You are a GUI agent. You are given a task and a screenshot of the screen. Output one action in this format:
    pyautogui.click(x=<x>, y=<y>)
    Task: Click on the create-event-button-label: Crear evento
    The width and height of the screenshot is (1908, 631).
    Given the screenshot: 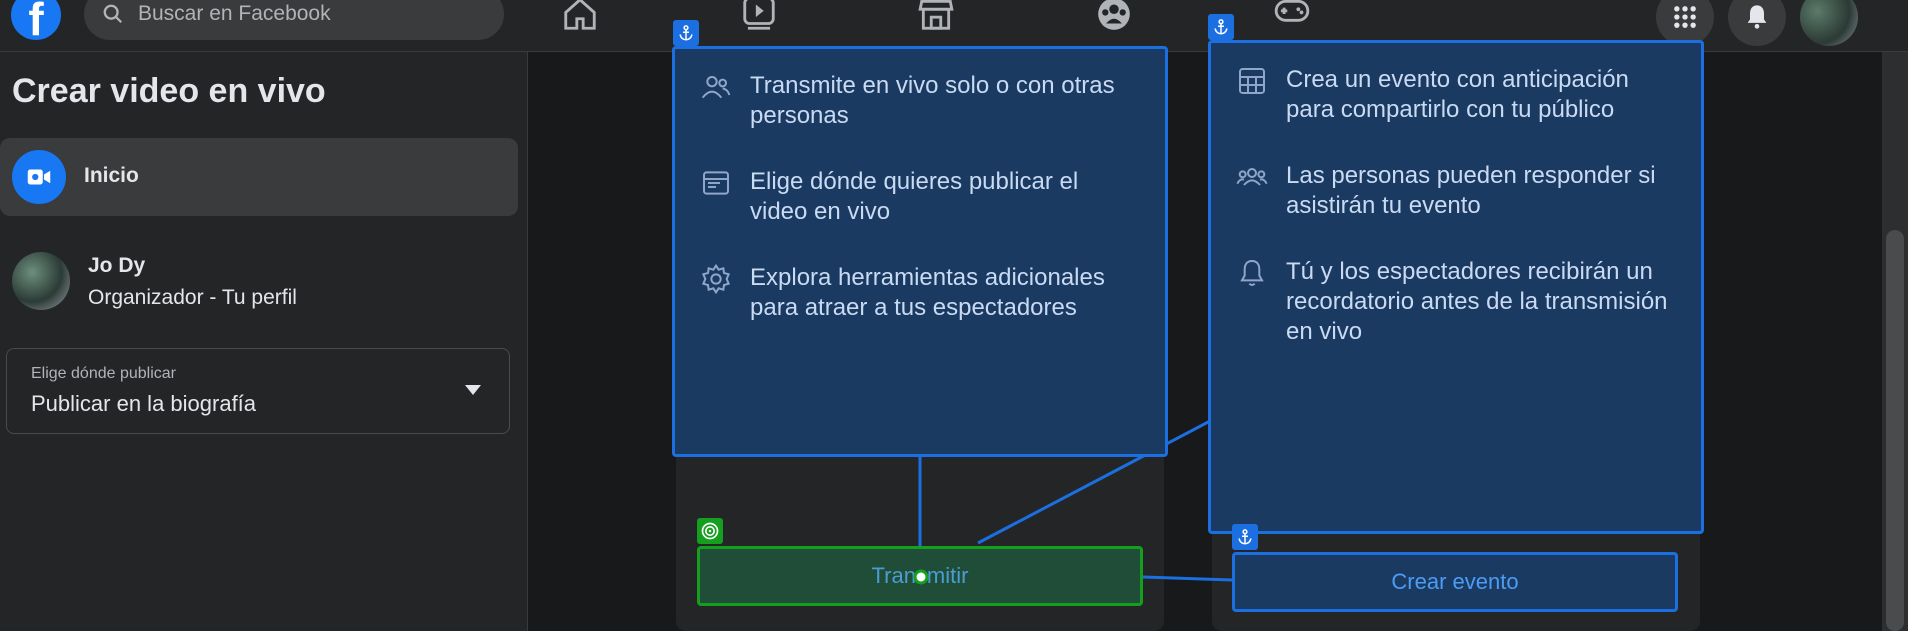 What is the action you would take?
    pyautogui.click(x=1455, y=581)
    